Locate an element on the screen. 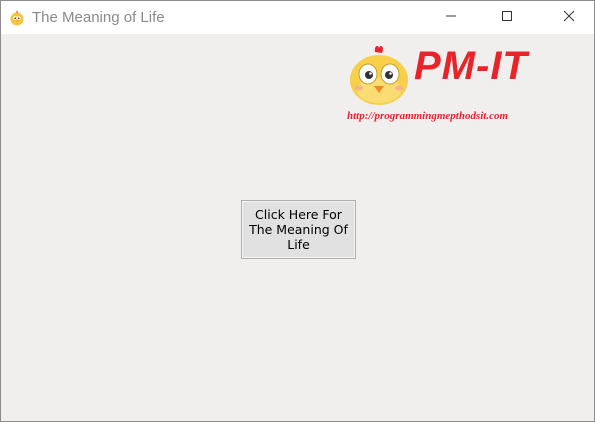 This screenshot has height=422, width=595. meaning-of-life-button: Click Here For The Meaning Of Life is located at coordinates (298, 229).